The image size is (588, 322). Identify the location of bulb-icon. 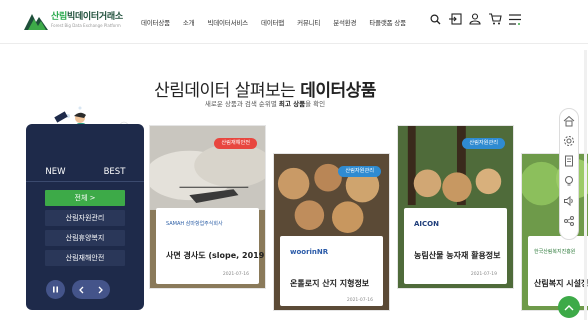
(569, 181).